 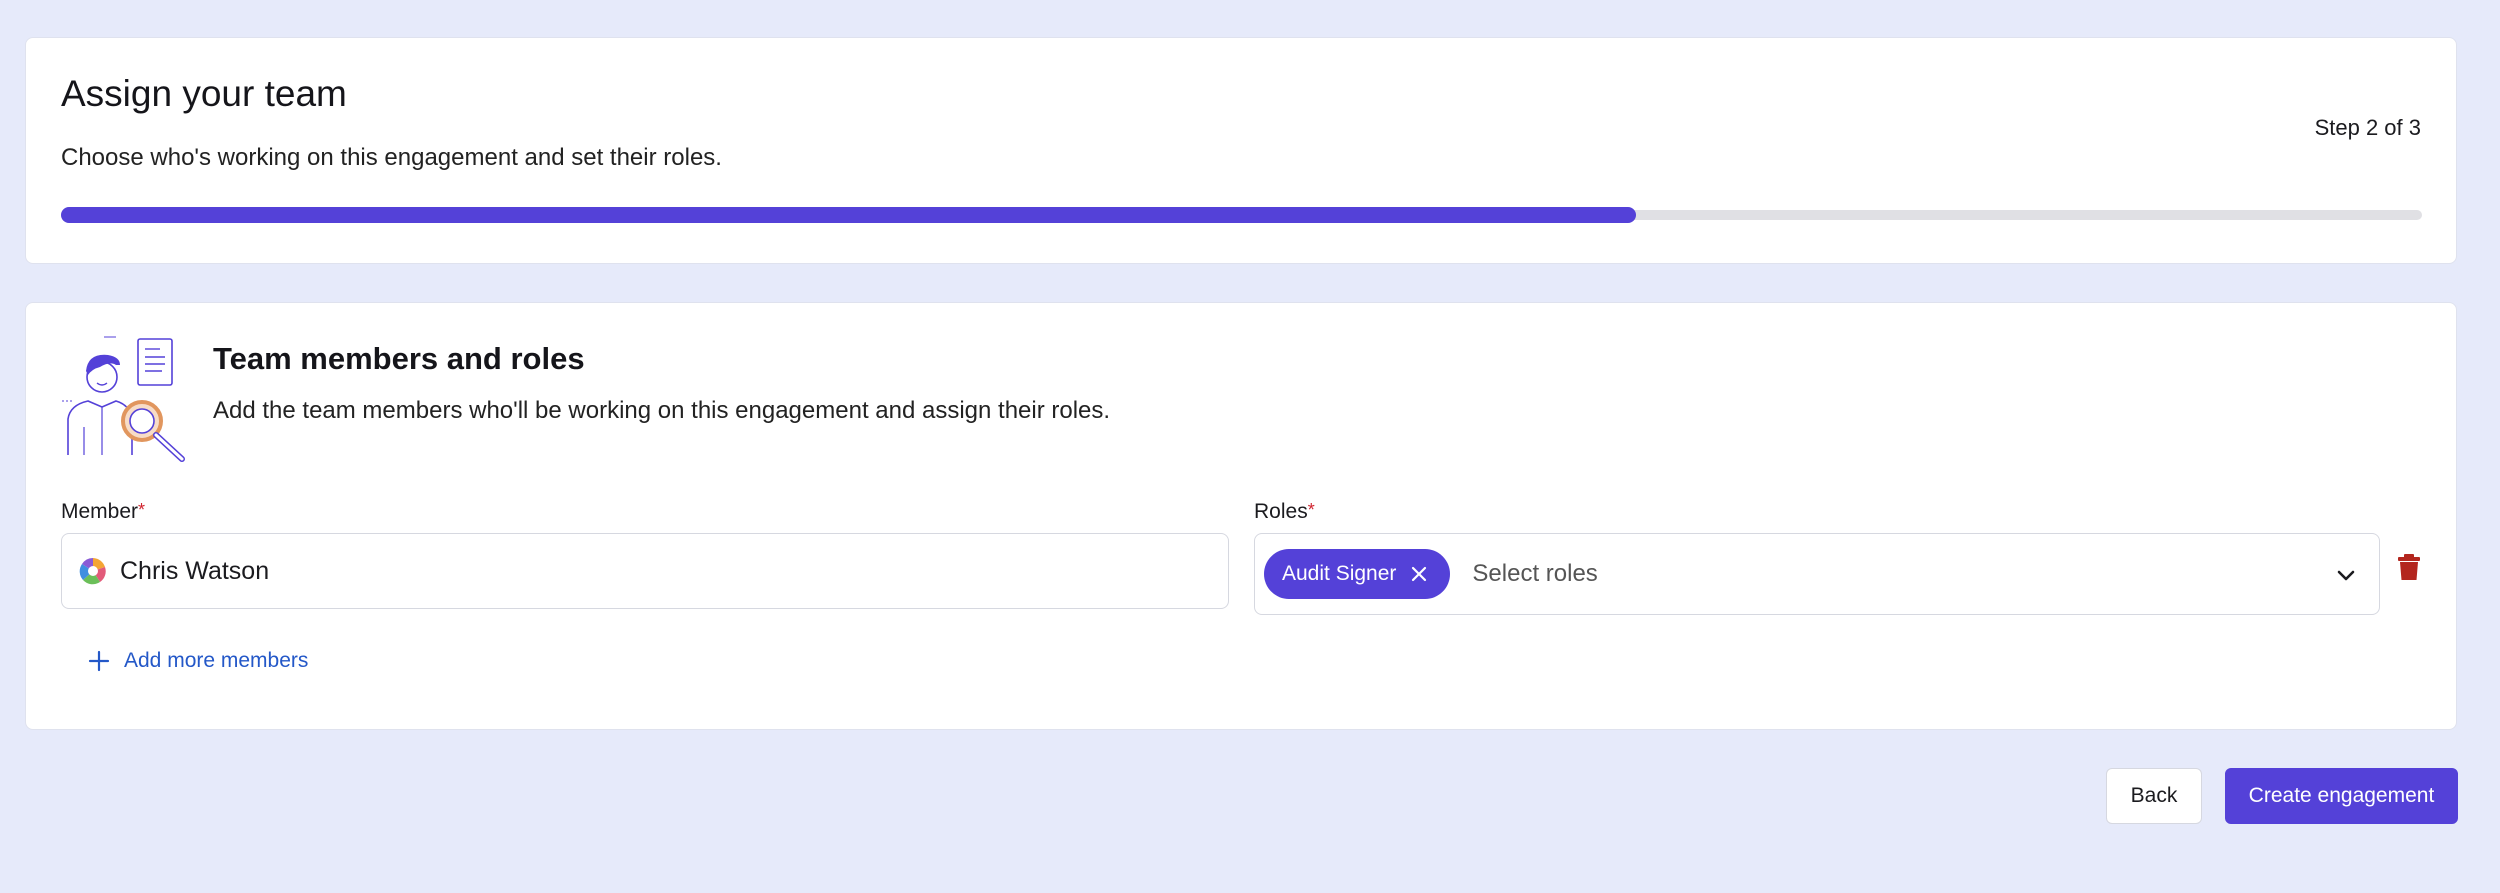 What do you see at coordinates (123, 399) in the screenshot?
I see `auditor-illustration-icon` at bounding box center [123, 399].